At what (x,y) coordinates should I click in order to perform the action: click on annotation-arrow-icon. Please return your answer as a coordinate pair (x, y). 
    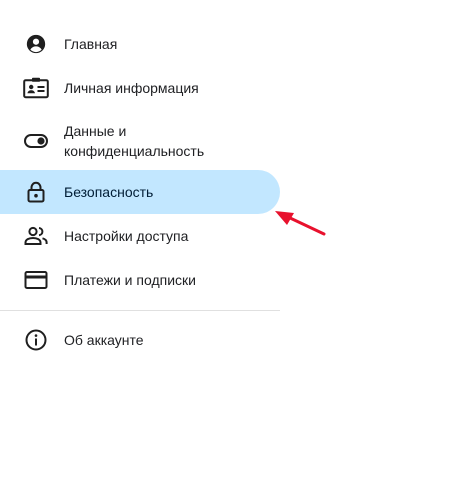
    Looking at the image, I should click on (300, 223).